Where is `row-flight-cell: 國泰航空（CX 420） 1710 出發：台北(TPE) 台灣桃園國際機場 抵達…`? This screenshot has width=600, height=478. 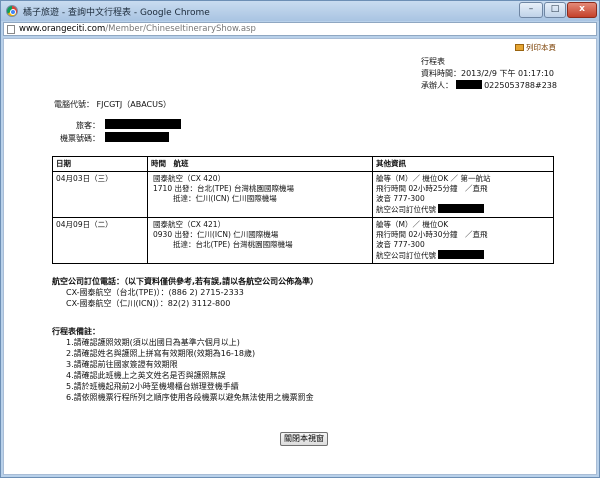
row-flight-cell: 國泰航空（CX 420） 1710 出發：台北(TPE) 台灣桃園國際機場 抵達… is located at coordinates (260, 194).